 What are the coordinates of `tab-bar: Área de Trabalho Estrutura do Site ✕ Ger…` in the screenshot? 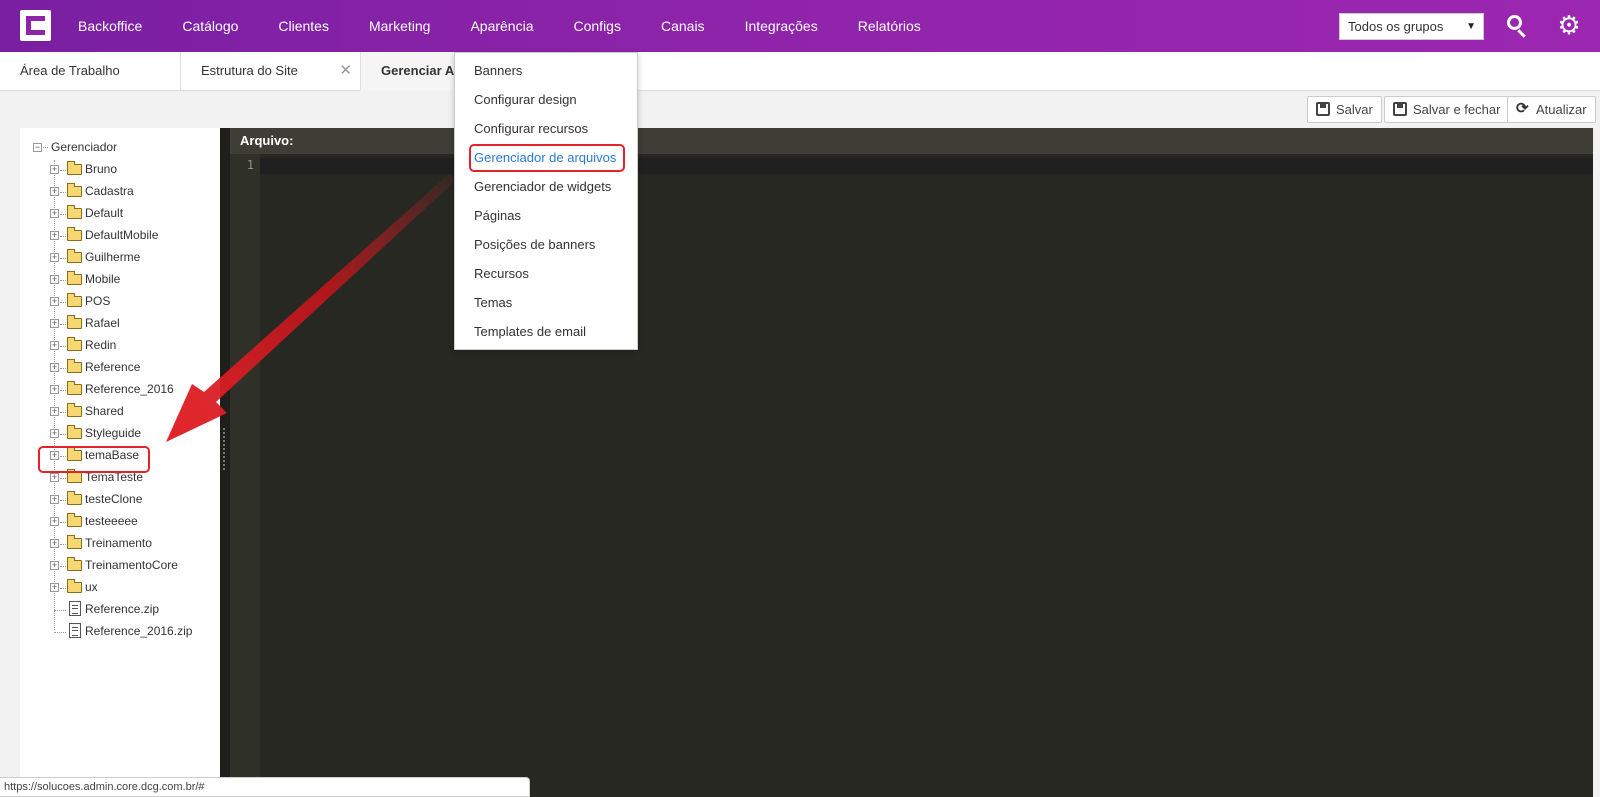 It's located at (800, 71).